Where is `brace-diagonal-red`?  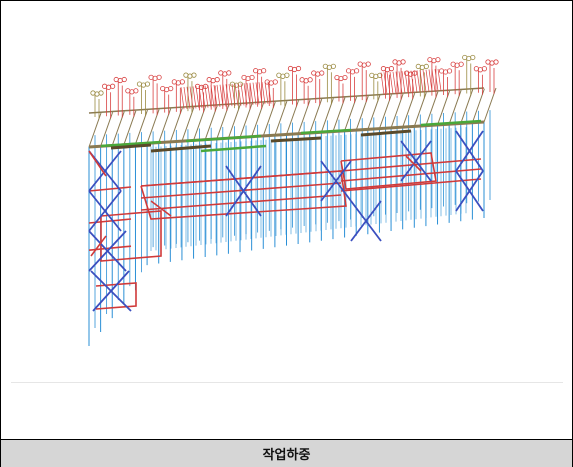
brace-diagonal-red is located at coordinates (97, 163).